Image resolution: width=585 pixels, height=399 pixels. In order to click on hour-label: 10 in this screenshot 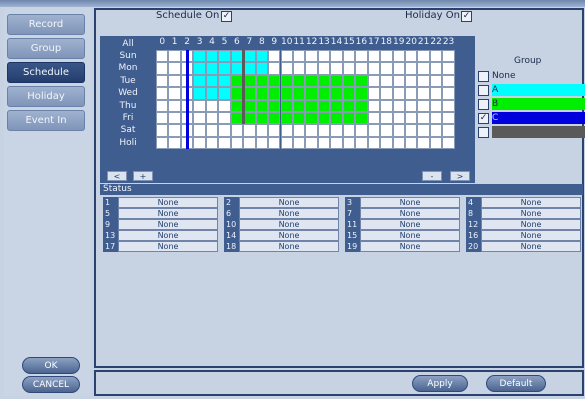, I will do `click(287, 43)`.